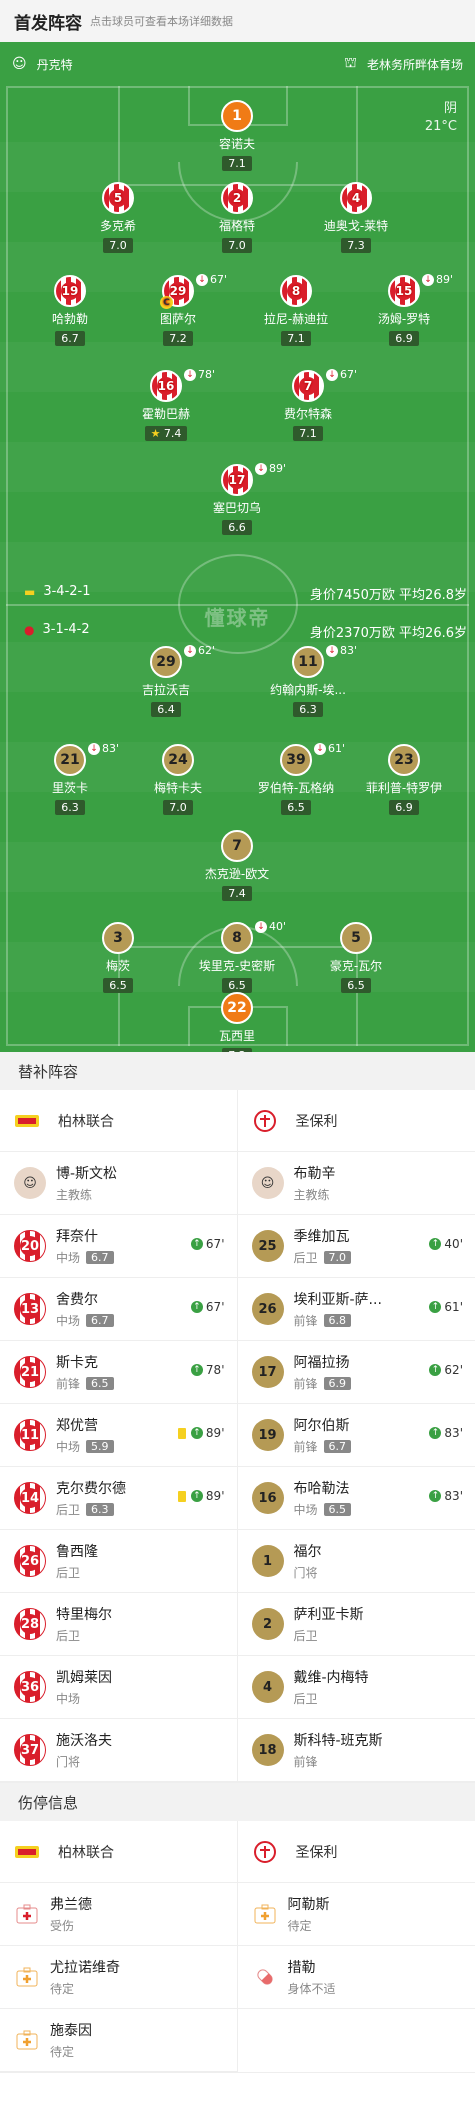 This screenshot has height=2128, width=475. I want to click on sub-player-row: 26 鲁西隆 后卫, so click(118, 1561).